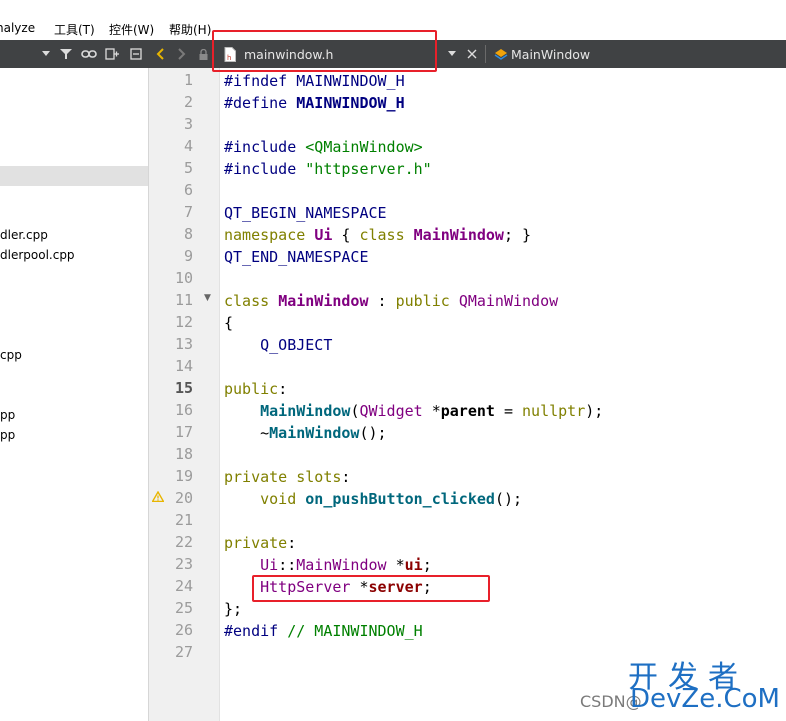  Describe the element at coordinates (188, 124) in the screenshot. I see `line-number: 3` at that location.